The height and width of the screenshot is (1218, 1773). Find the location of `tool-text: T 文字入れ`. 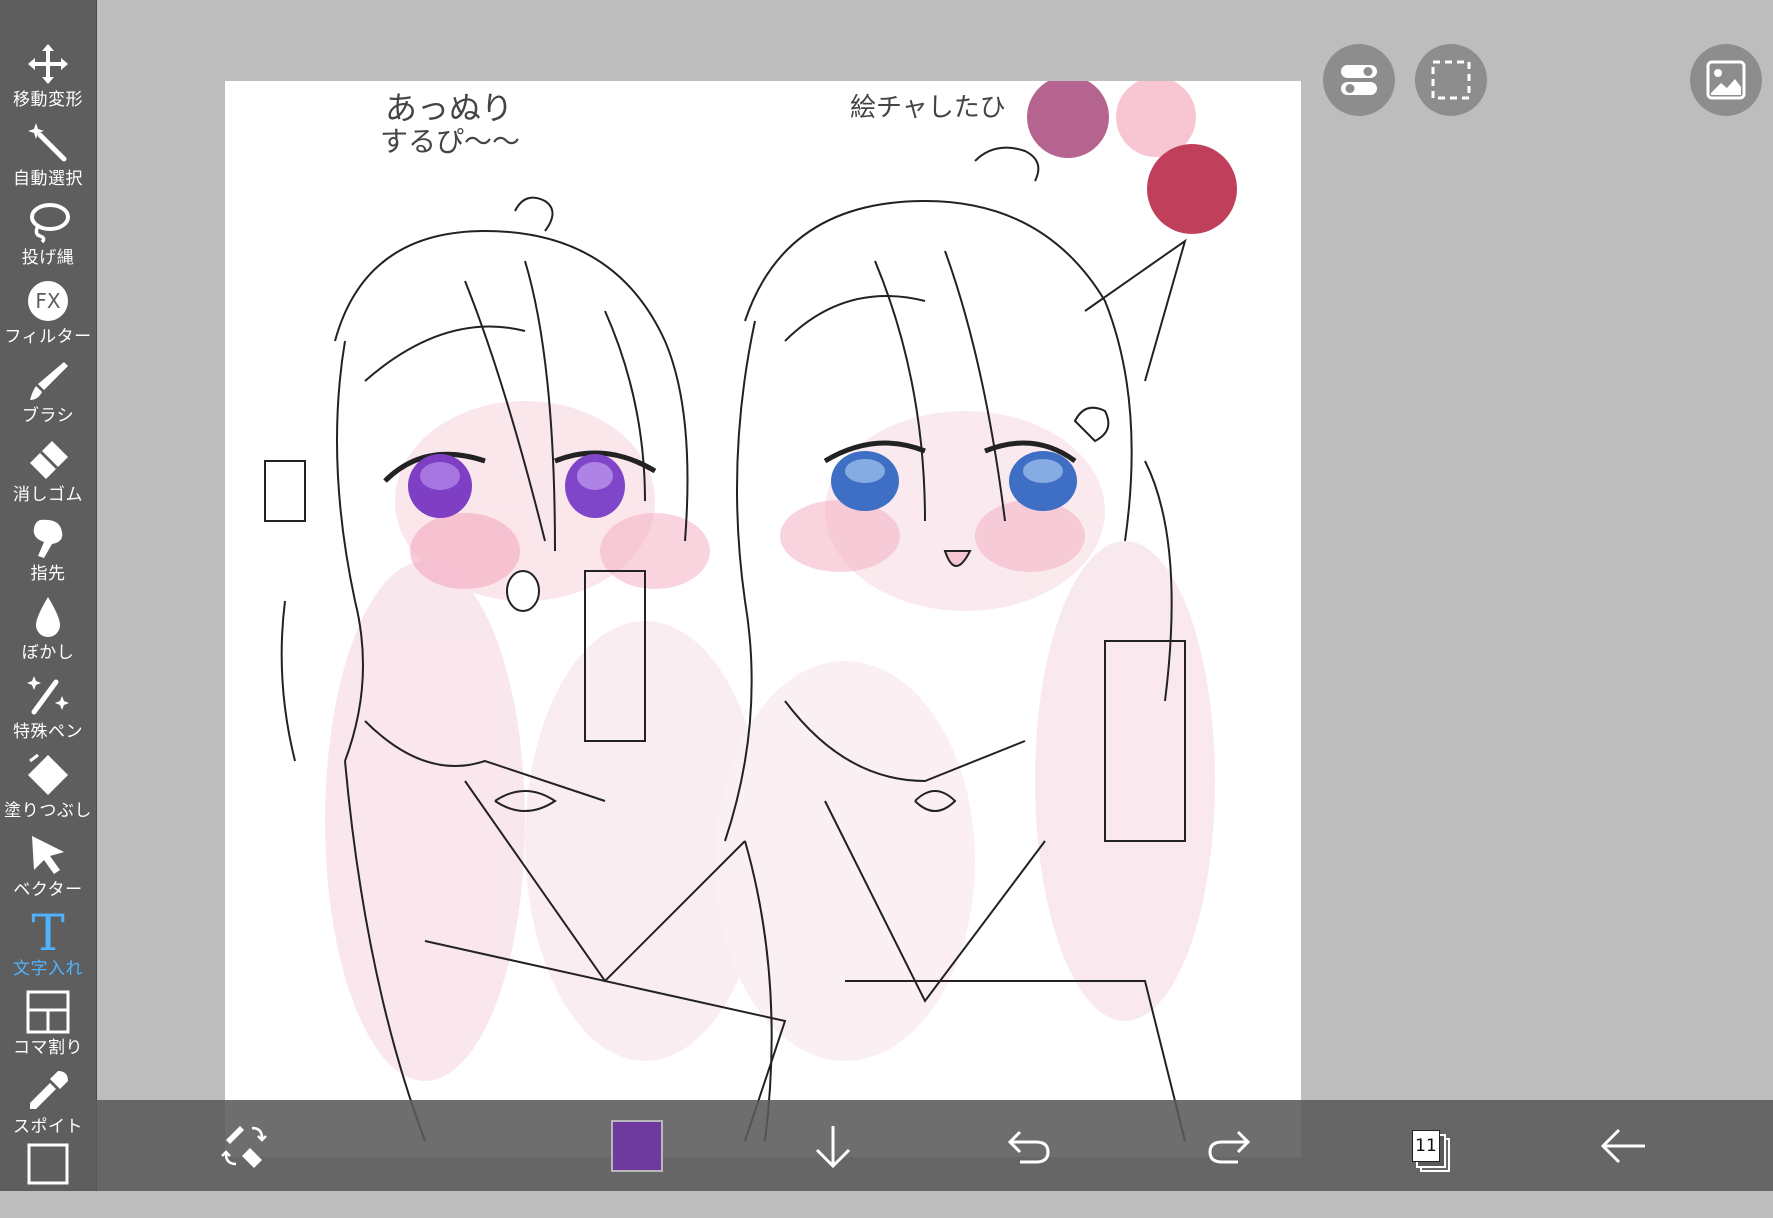

tool-text: T 文字入れ is located at coordinates (48, 945).